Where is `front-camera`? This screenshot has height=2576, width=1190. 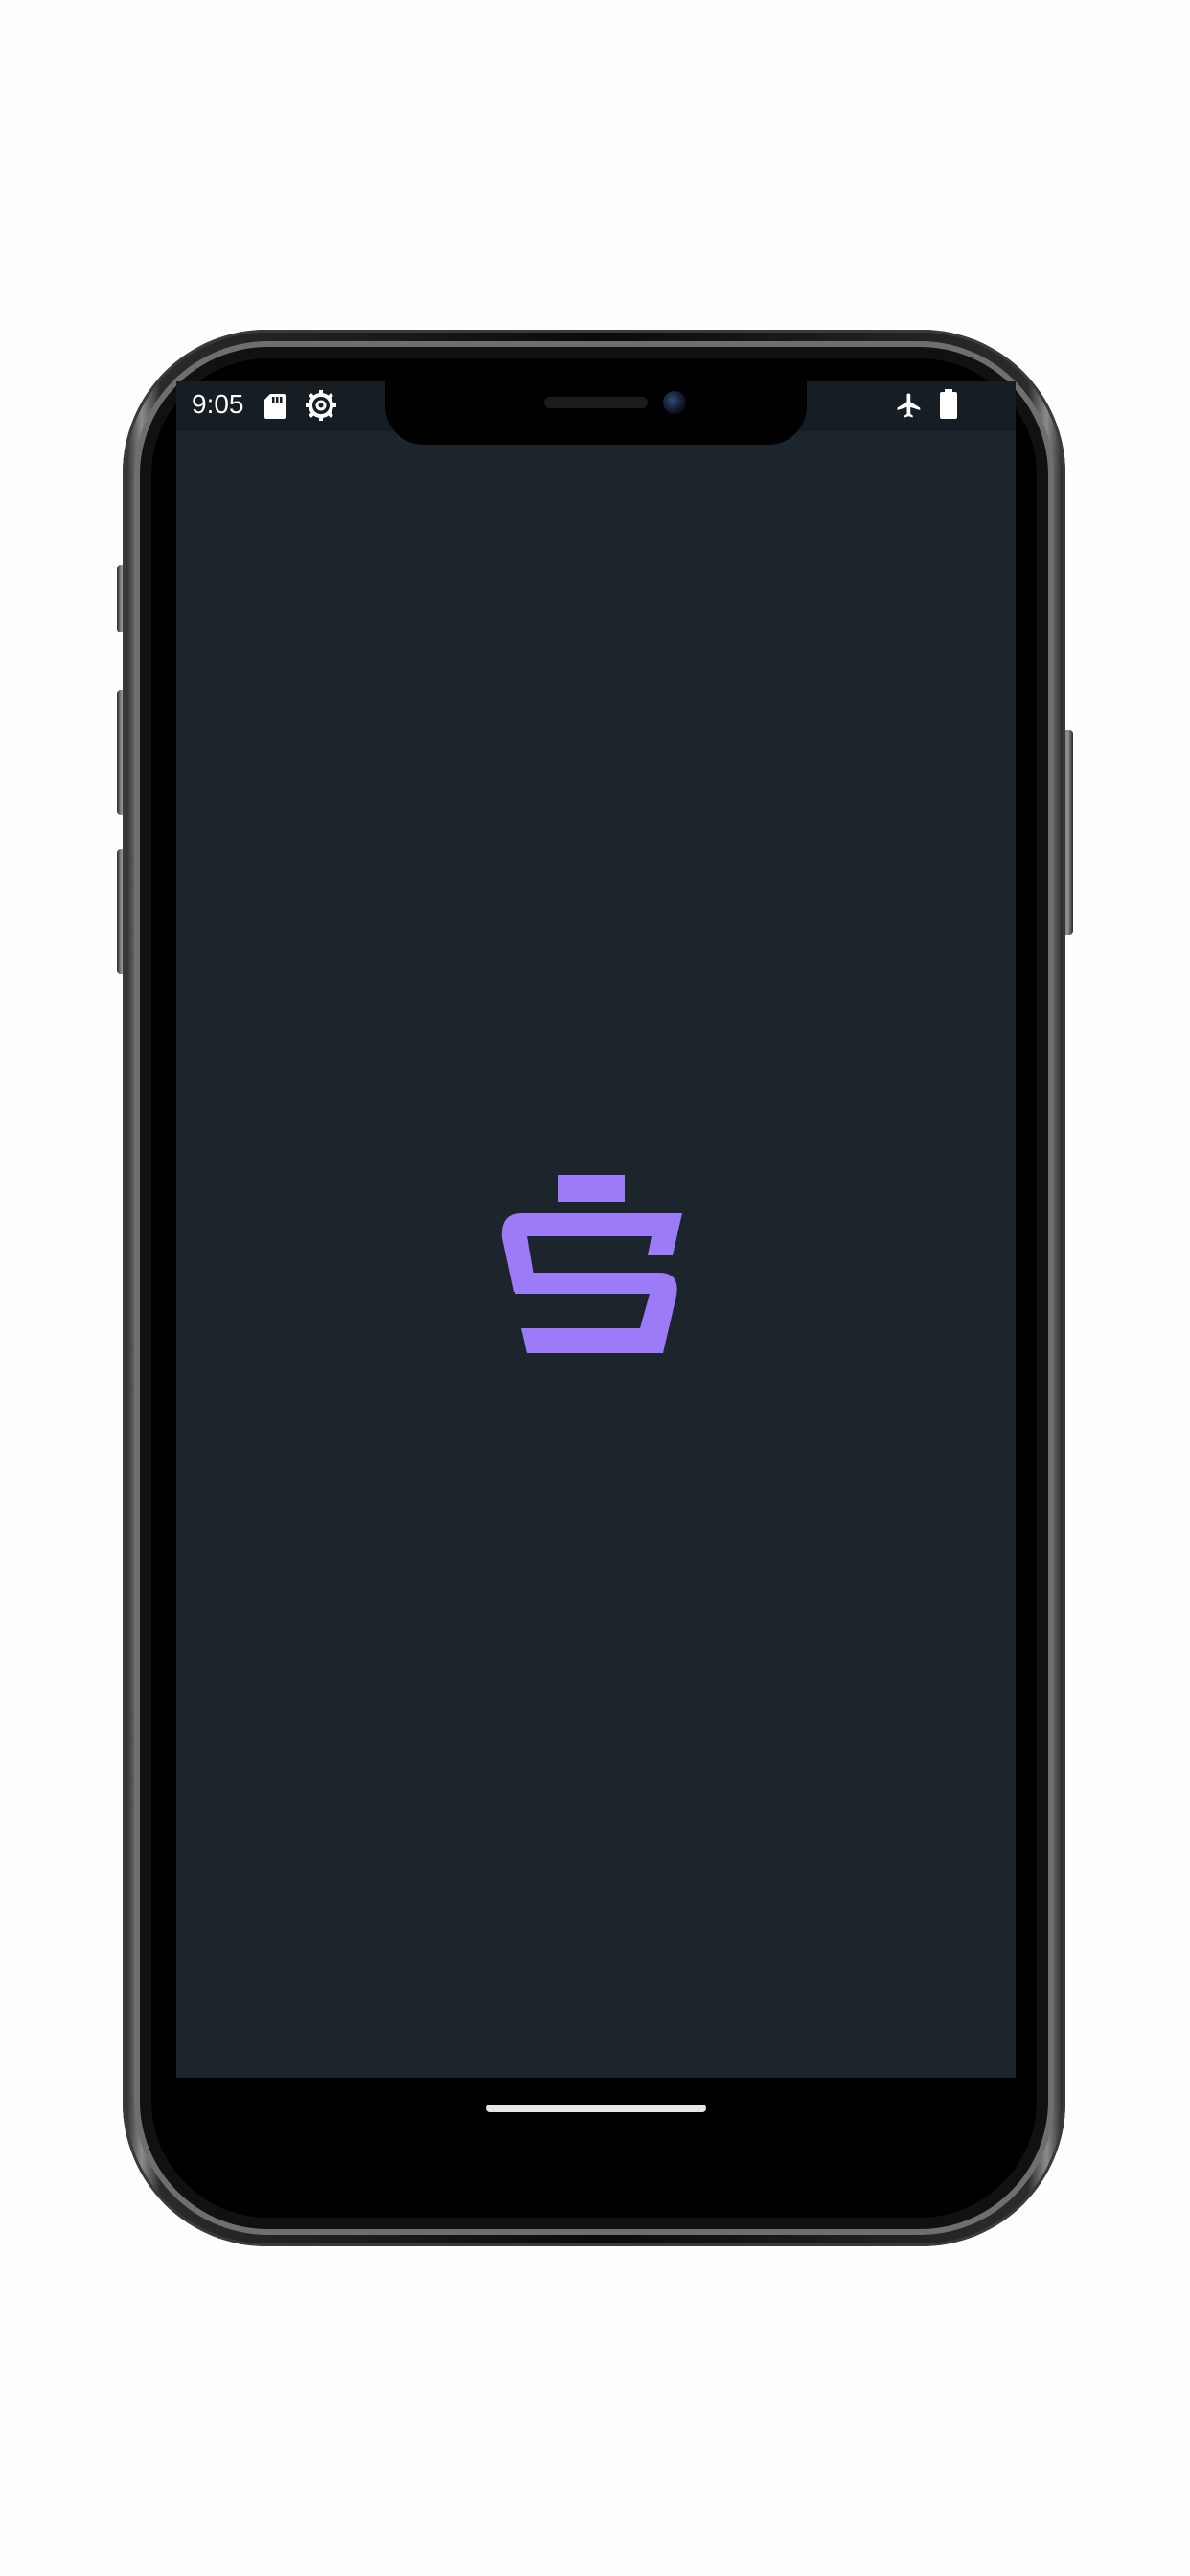
front-camera is located at coordinates (674, 402).